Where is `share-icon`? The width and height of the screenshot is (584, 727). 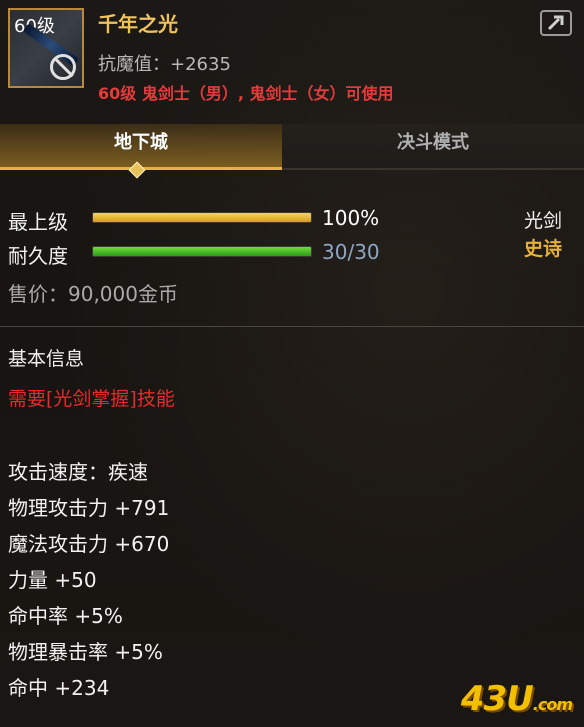
share-icon is located at coordinates (555, 23).